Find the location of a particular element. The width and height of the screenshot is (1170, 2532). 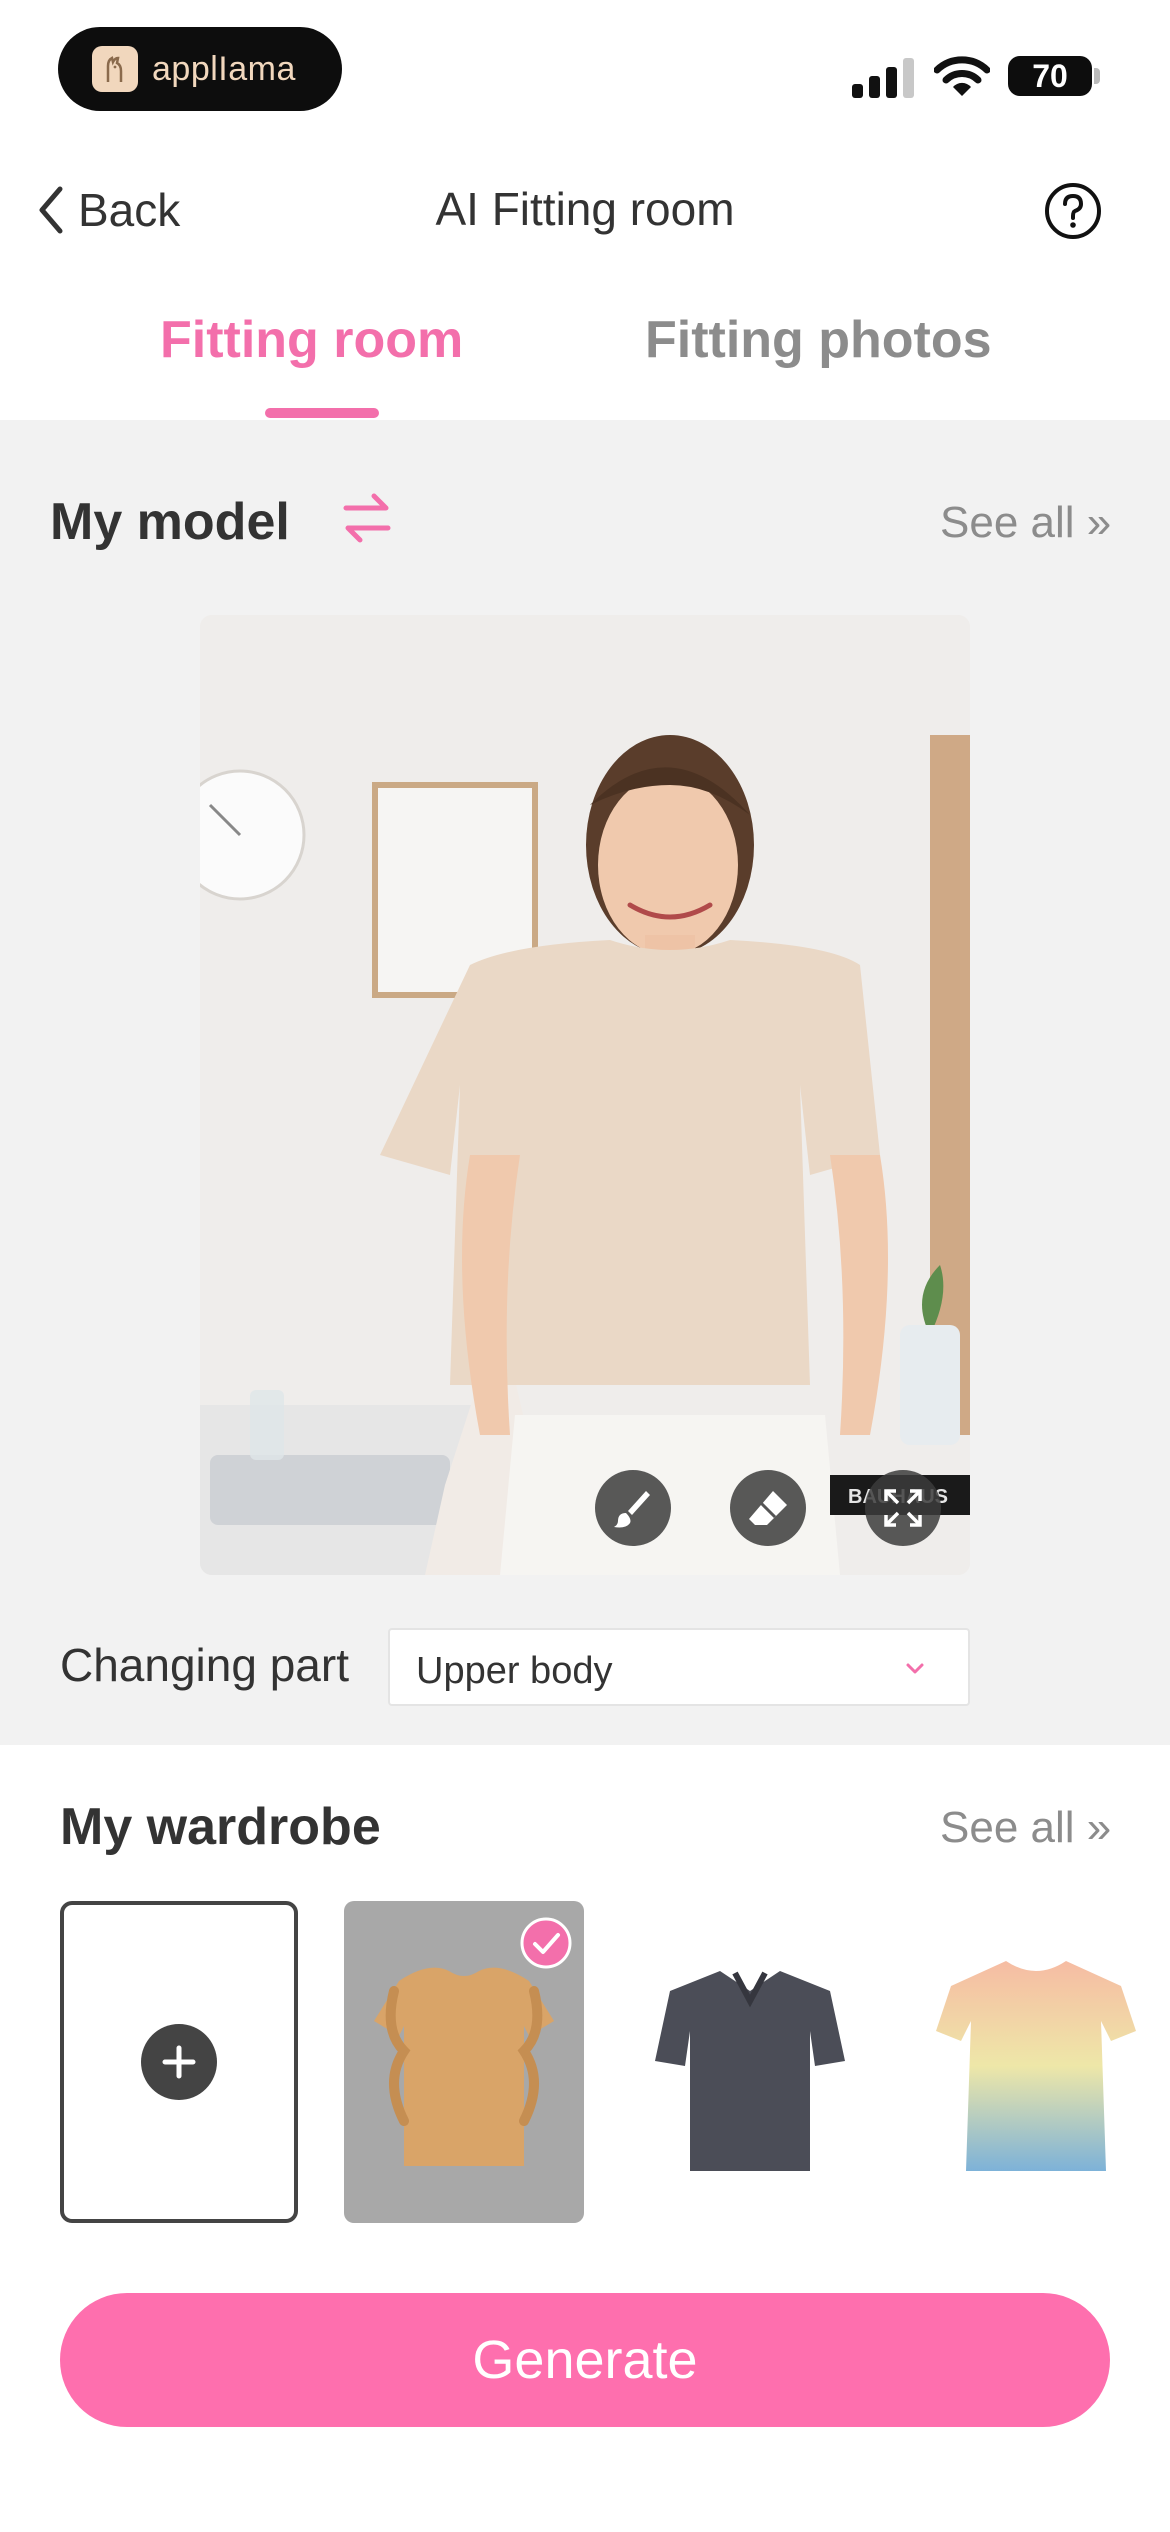

expand-tool-button is located at coordinates (903, 1508).